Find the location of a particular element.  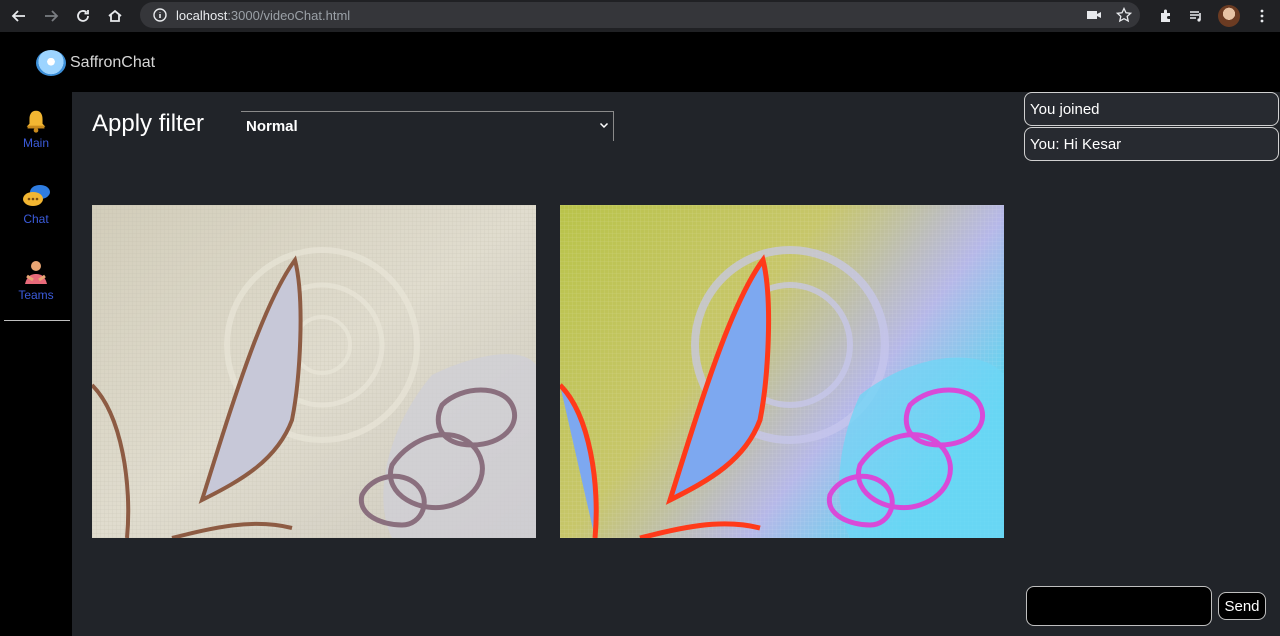

media-controls-icon is located at coordinates (1196, 16).